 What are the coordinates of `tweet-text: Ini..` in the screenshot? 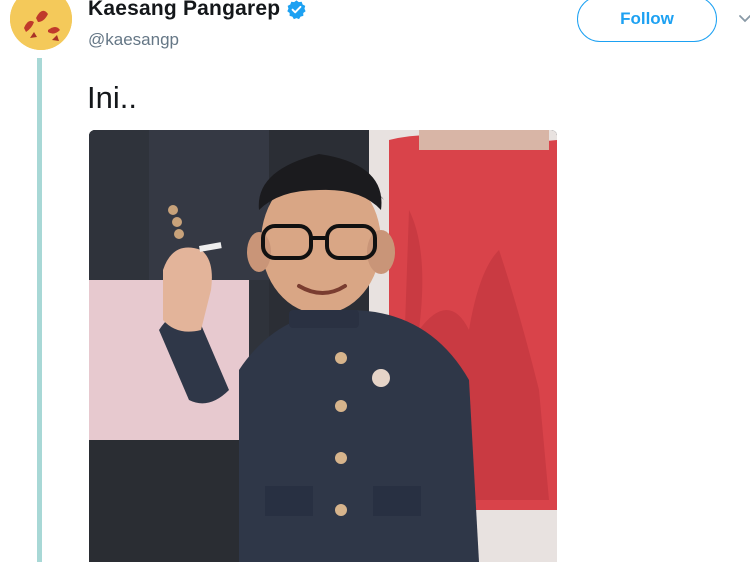 It's located at (112, 97).